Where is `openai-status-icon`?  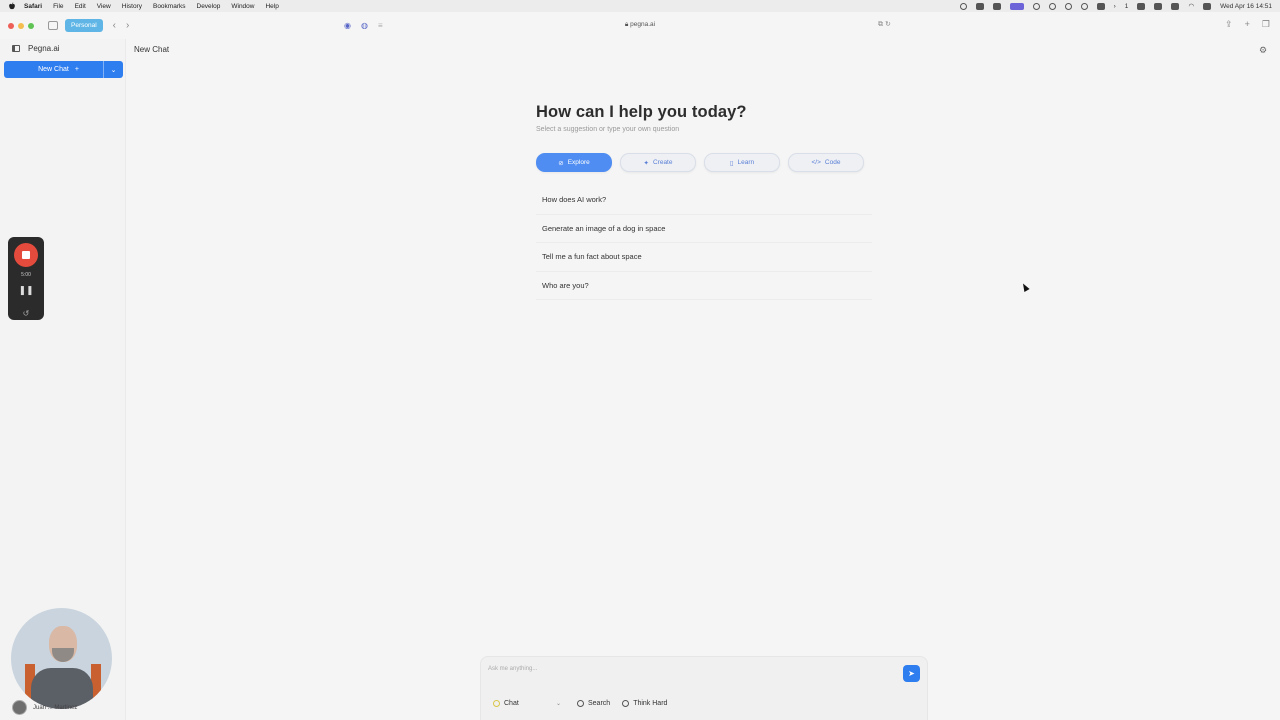 openai-status-icon is located at coordinates (1084, 6).